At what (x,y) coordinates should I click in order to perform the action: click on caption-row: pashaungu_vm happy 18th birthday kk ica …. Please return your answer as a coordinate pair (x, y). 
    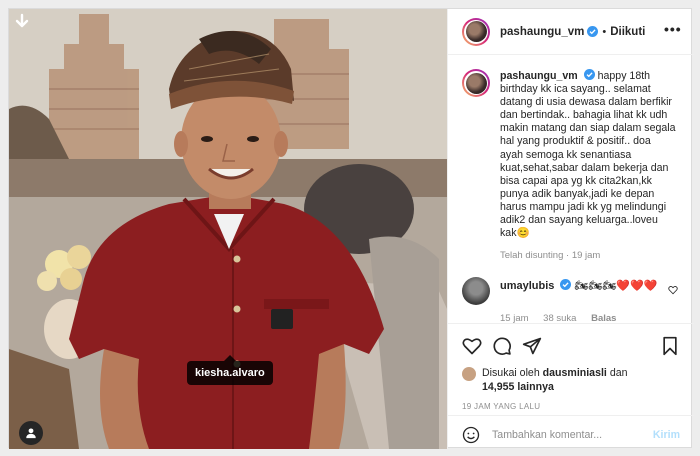
    Looking at the image, I should click on (571, 154).